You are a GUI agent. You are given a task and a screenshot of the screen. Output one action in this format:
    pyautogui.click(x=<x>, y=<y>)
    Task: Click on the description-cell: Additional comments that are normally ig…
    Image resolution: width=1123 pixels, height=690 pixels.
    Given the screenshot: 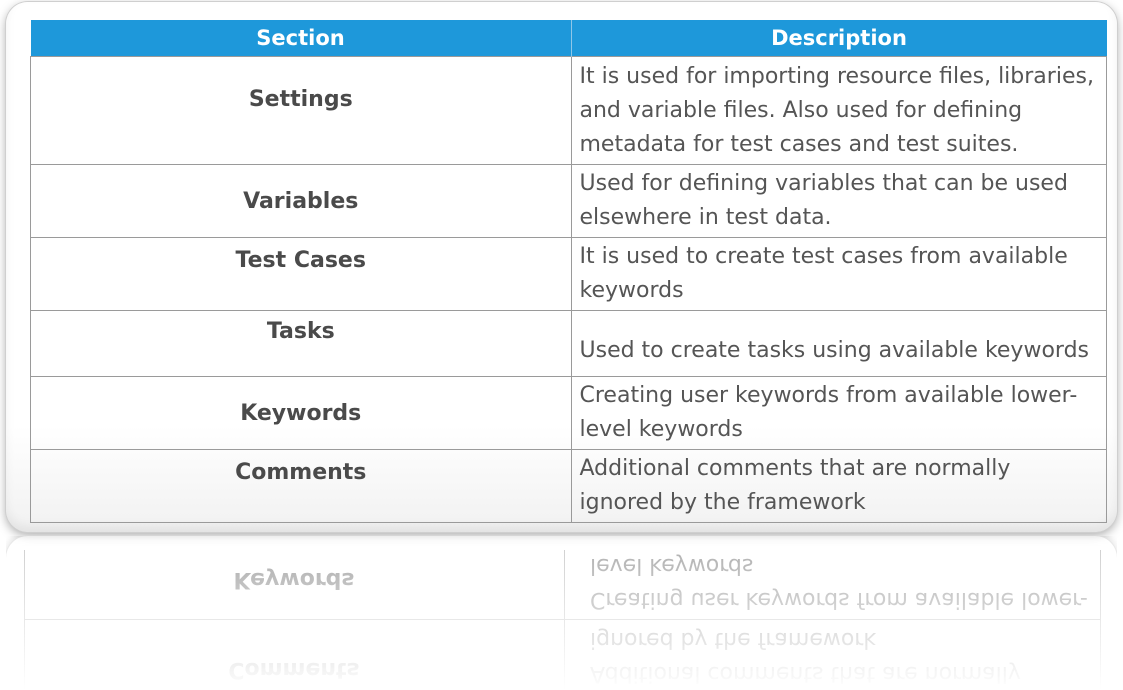 What is the action you would take?
    pyautogui.click(x=838, y=486)
    